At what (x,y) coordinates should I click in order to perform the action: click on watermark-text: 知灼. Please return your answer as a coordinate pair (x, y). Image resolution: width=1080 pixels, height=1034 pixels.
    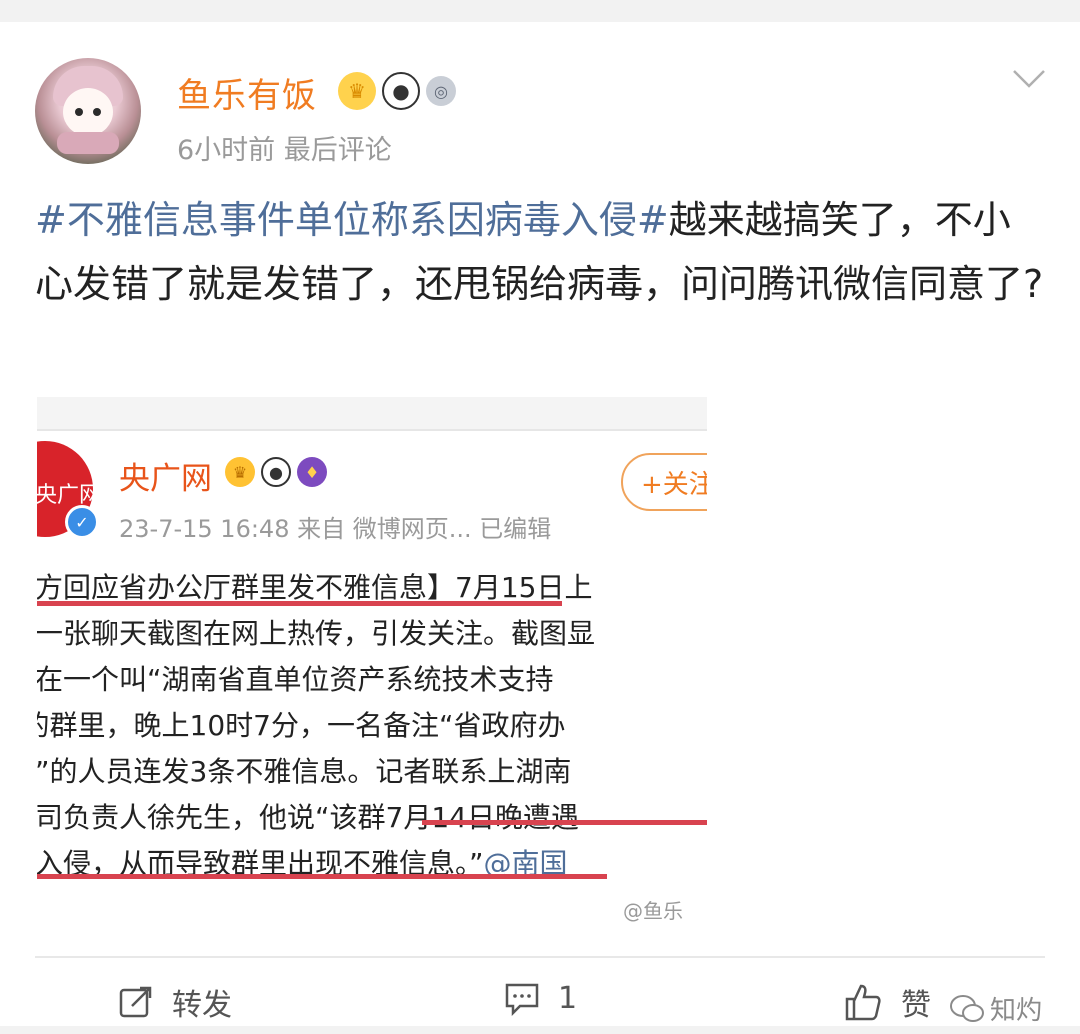
    Looking at the image, I should click on (1016, 1011).